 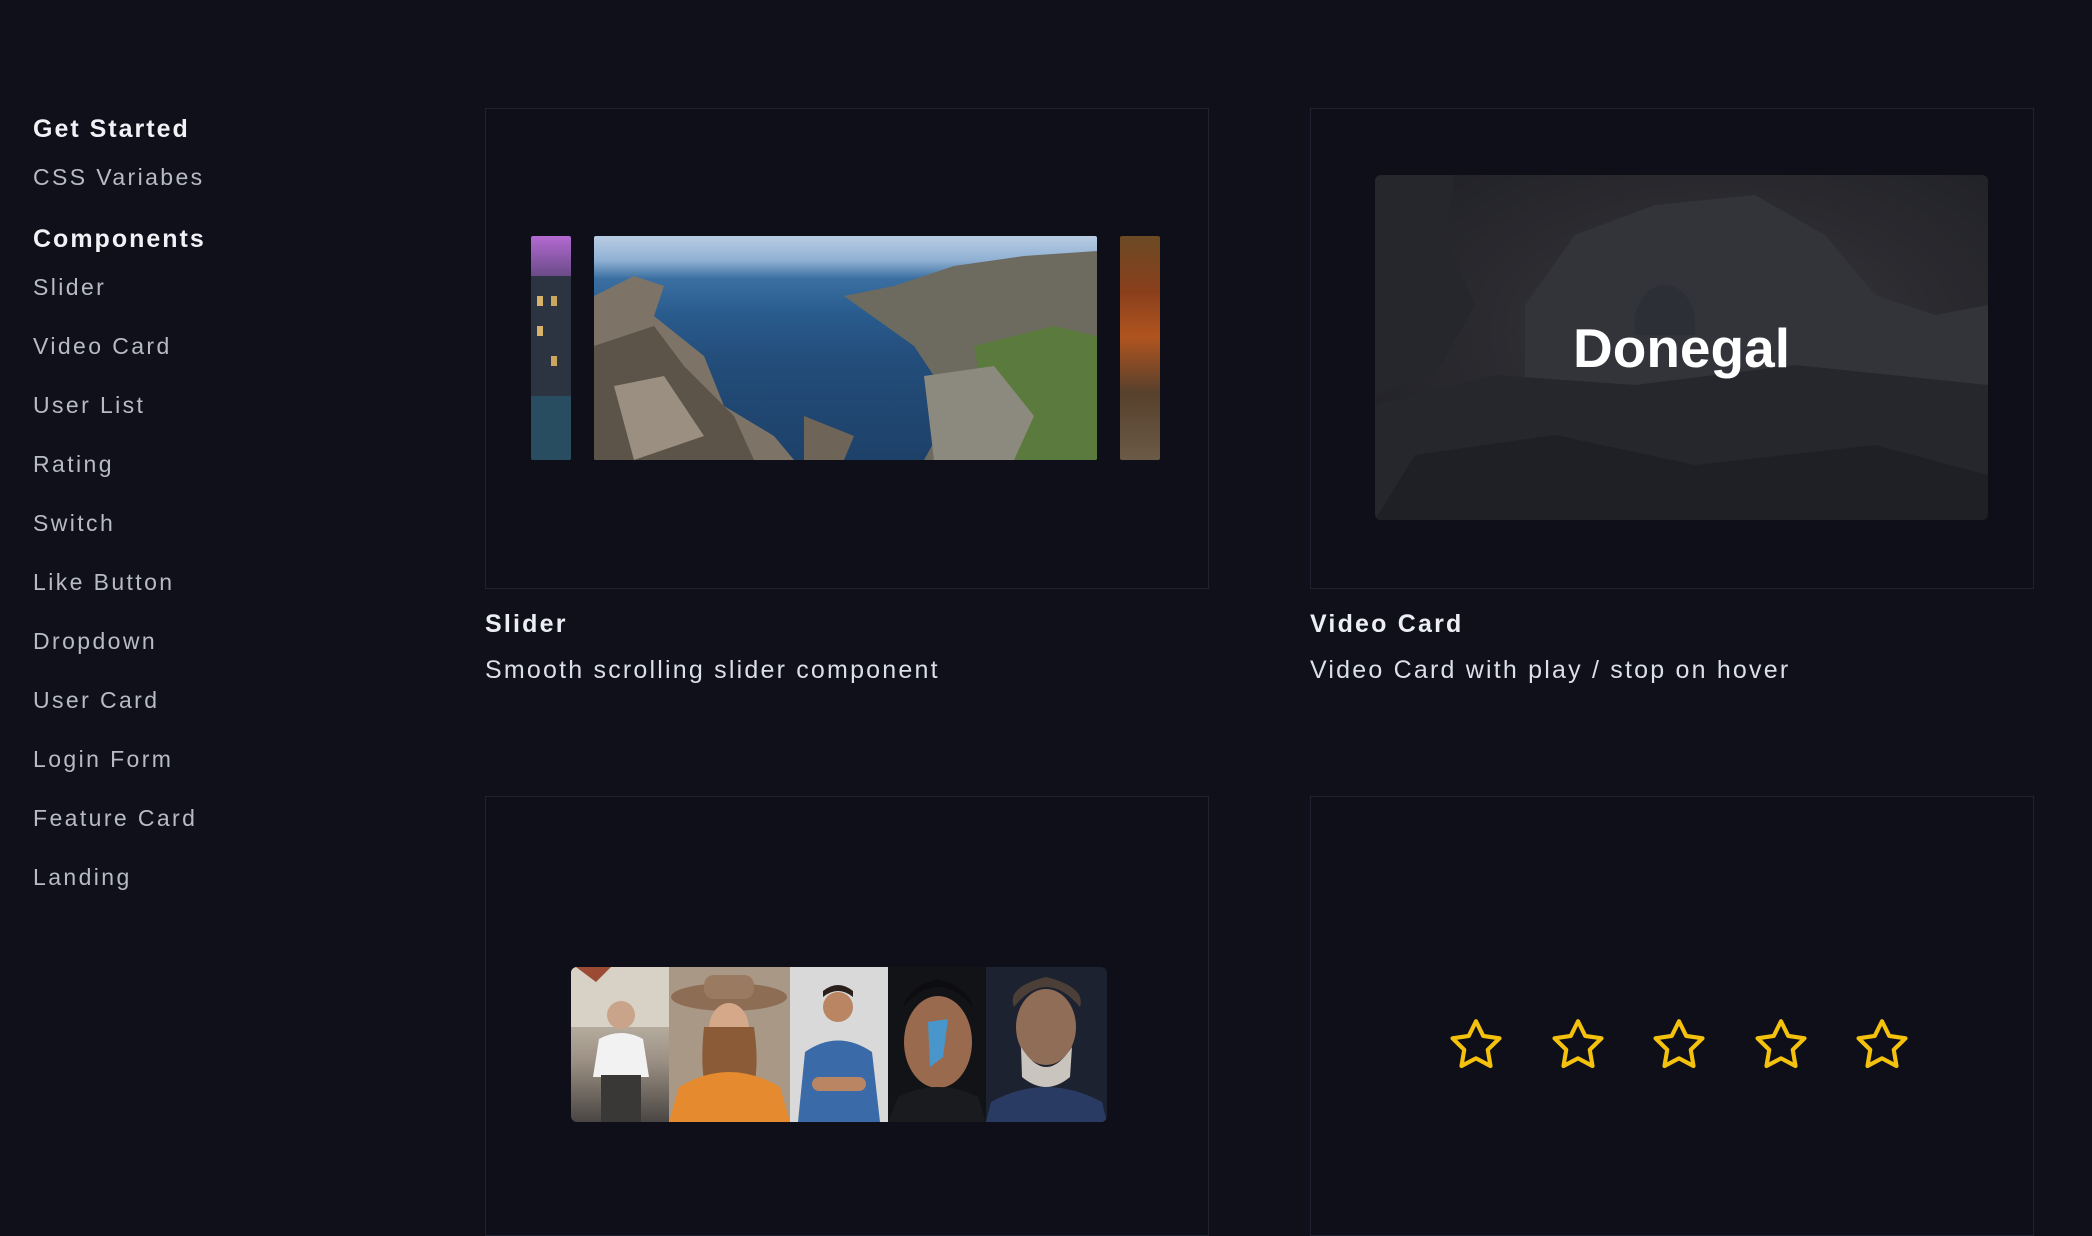 I want to click on video-player: Donegal, so click(x=1681, y=347).